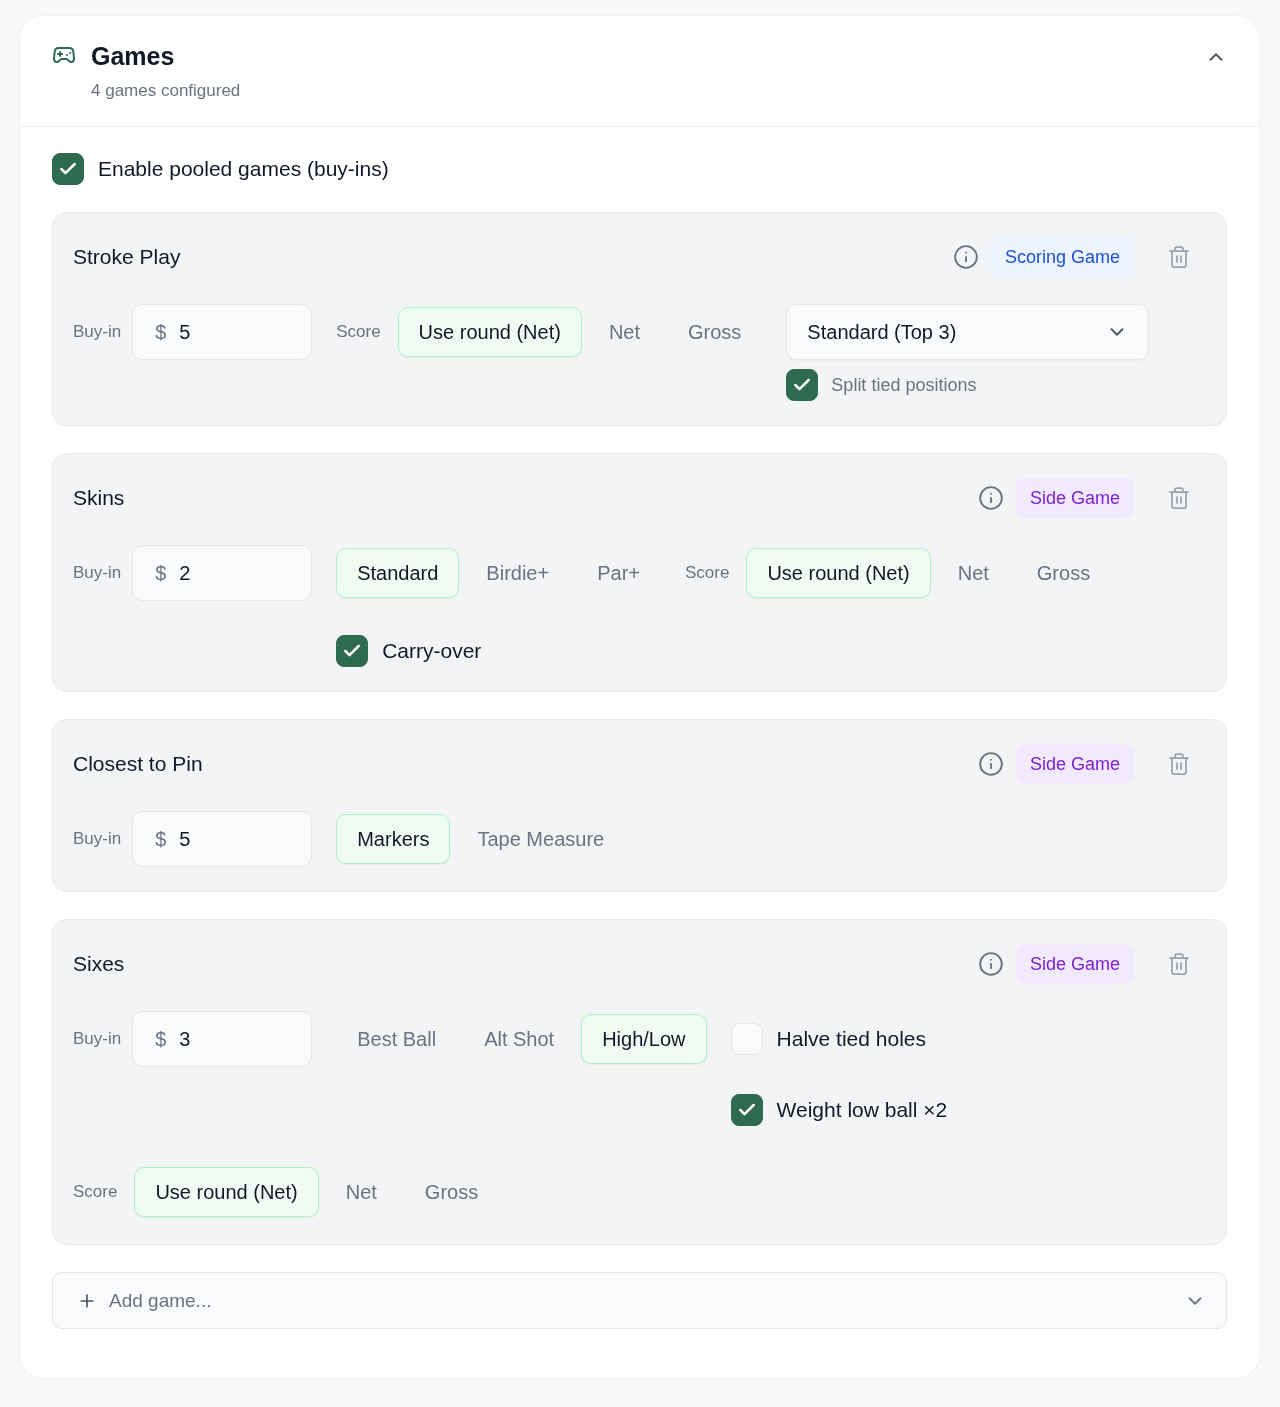  Describe the element at coordinates (618, 573) in the screenshot. I see `segment-button: Par+` at that location.